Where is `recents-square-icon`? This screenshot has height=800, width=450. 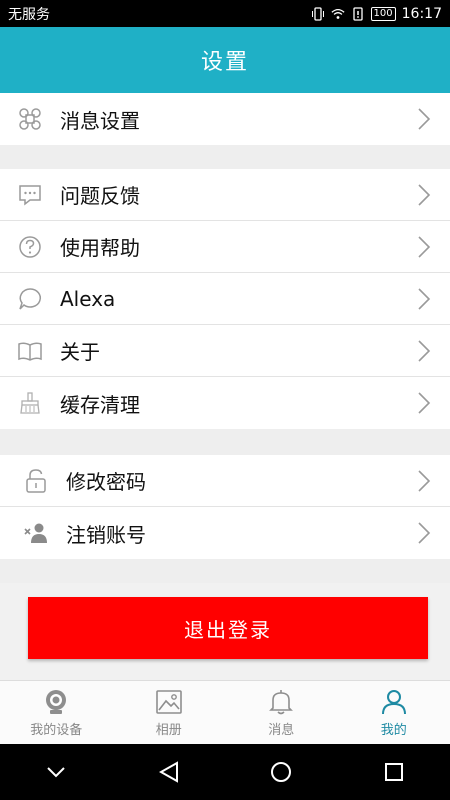 recents-square-icon is located at coordinates (393, 772).